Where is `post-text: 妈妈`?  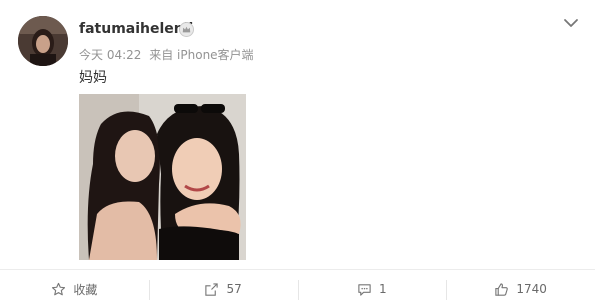 post-text: 妈妈 is located at coordinates (93, 78).